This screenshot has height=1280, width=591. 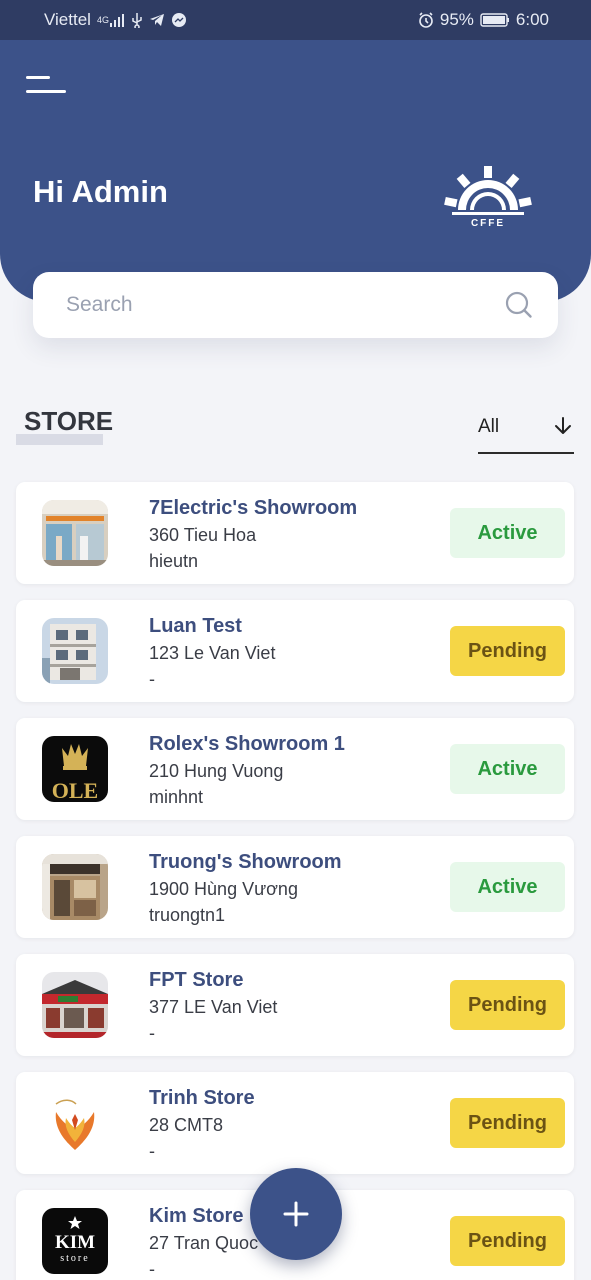 I want to click on battery-icon, so click(x=495, y=20).